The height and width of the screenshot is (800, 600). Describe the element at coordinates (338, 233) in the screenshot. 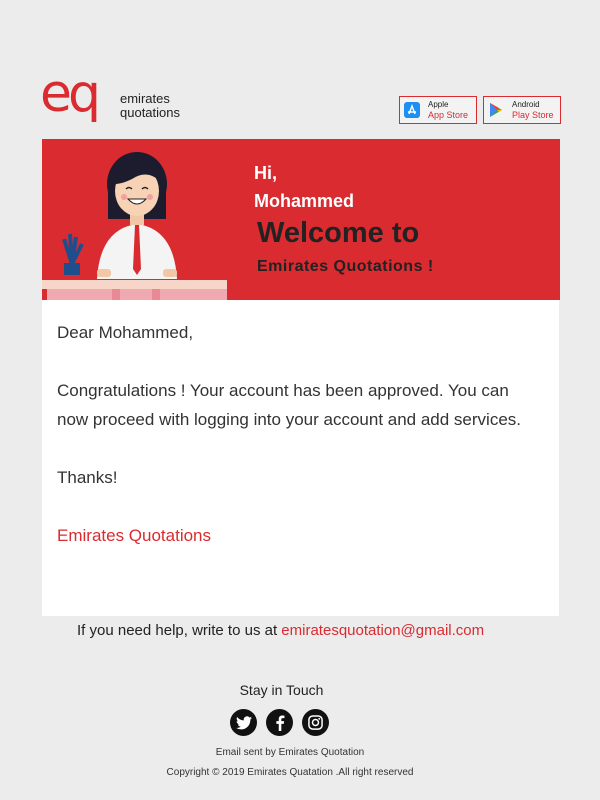

I see `banner-welcome: Welcome to` at that location.